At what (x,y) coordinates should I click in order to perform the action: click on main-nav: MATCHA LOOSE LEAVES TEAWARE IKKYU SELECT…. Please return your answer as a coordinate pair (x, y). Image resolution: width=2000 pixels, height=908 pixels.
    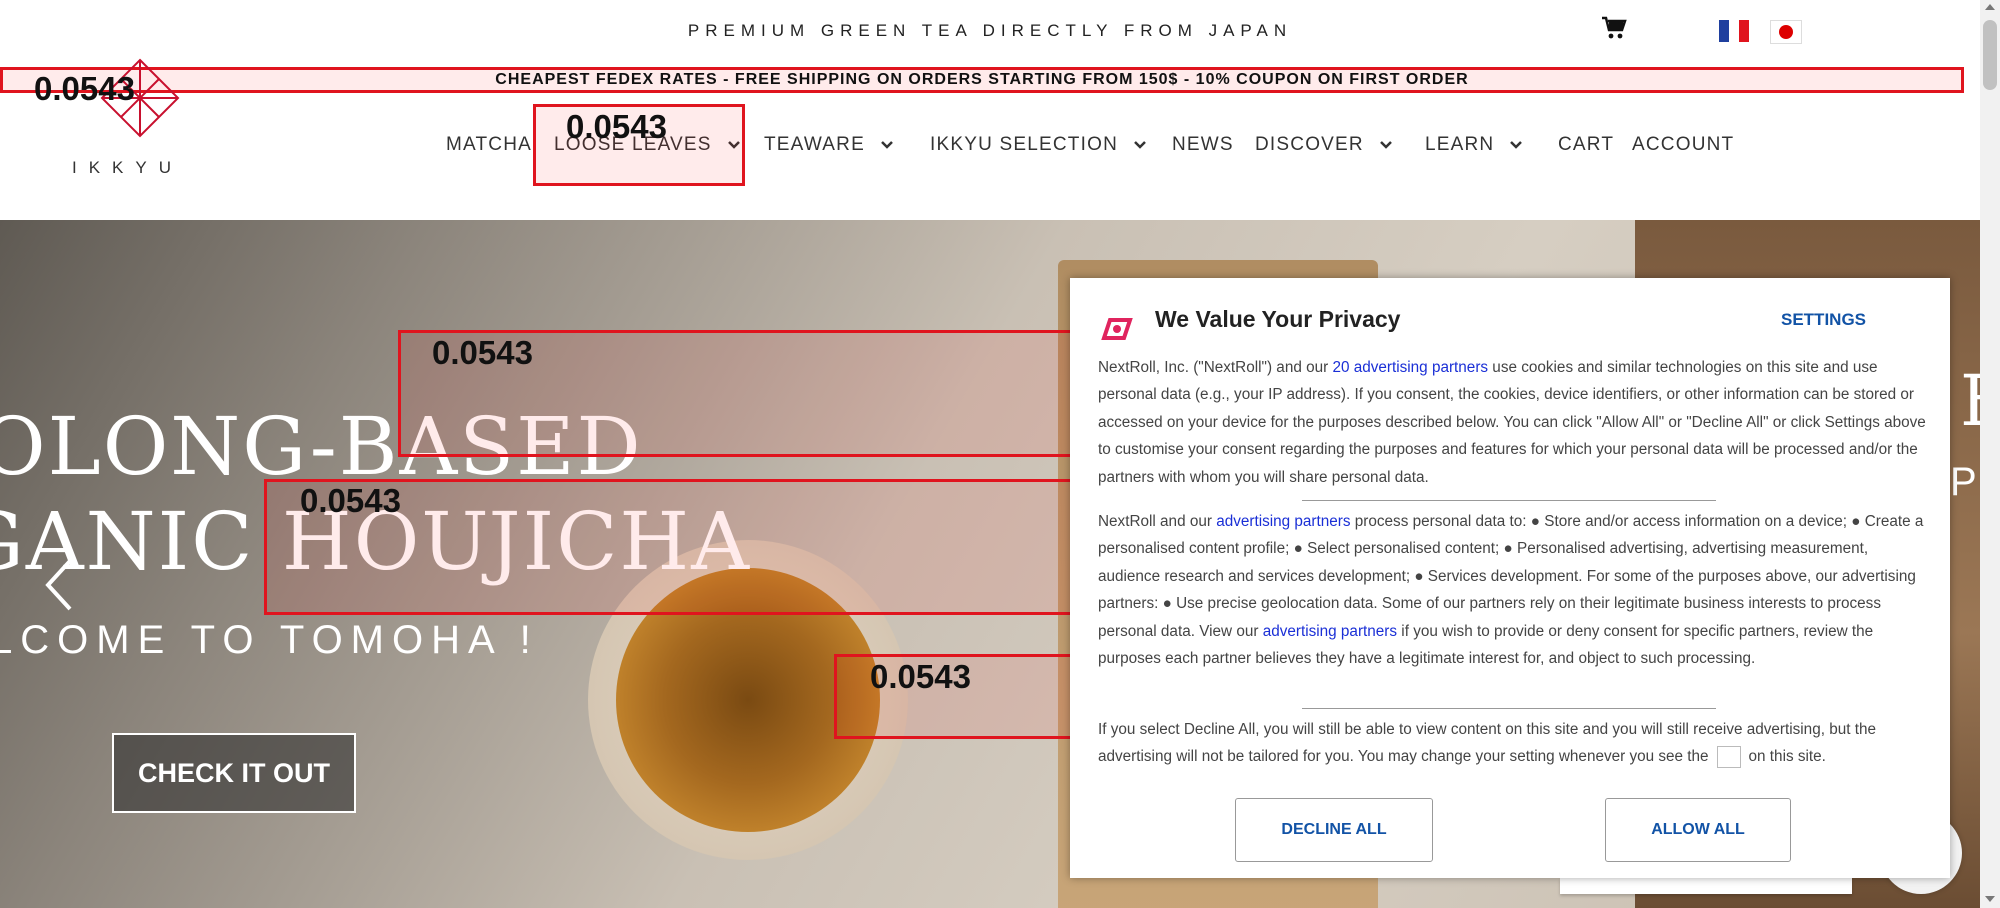
    Looking at the image, I should click on (990, 145).